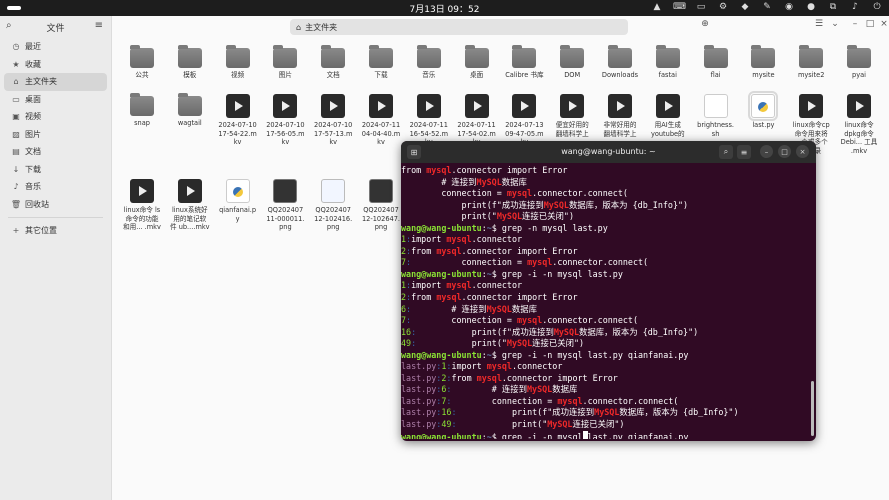 Image resolution: width=889 pixels, height=500 pixels. What do you see at coordinates (285, 120) in the screenshot?
I see `file-item: 2024-07-10 17-56-05.m kv` at bounding box center [285, 120].